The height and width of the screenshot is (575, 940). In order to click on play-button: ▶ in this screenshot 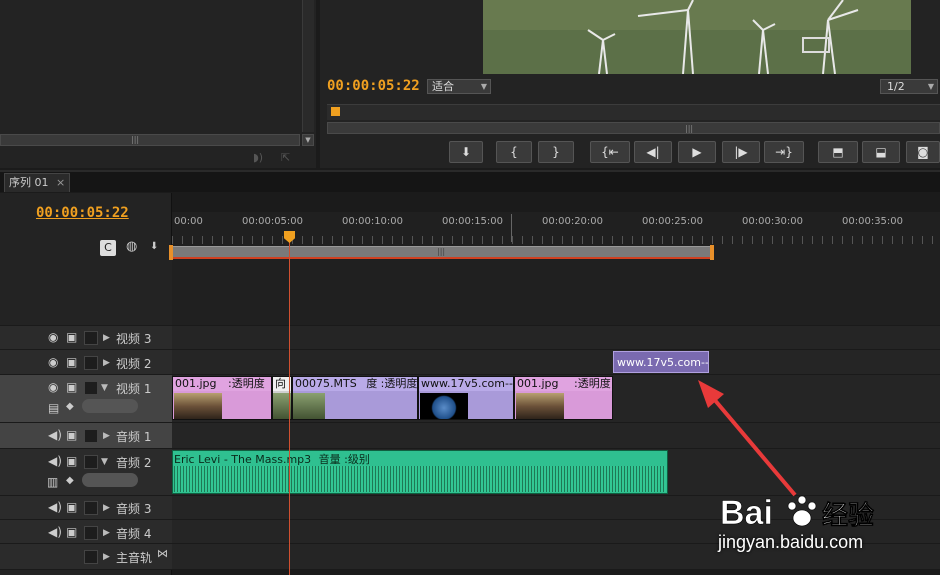, I will do `click(697, 152)`.